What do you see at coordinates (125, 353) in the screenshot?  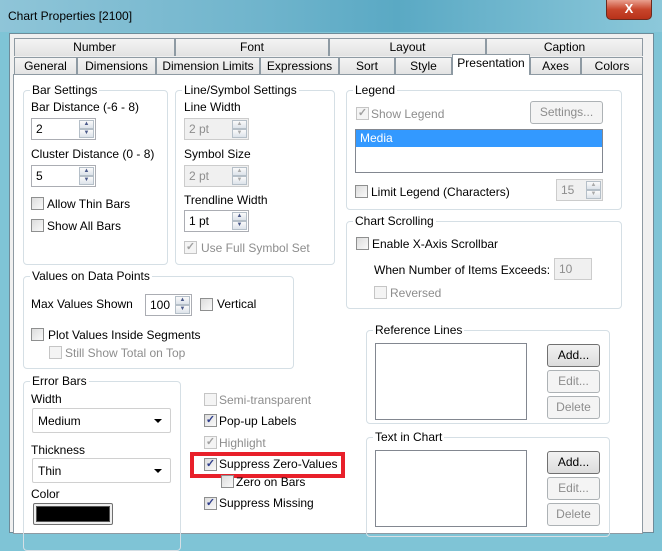 I see `still-show-total-label: Still Show Total on Top` at bounding box center [125, 353].